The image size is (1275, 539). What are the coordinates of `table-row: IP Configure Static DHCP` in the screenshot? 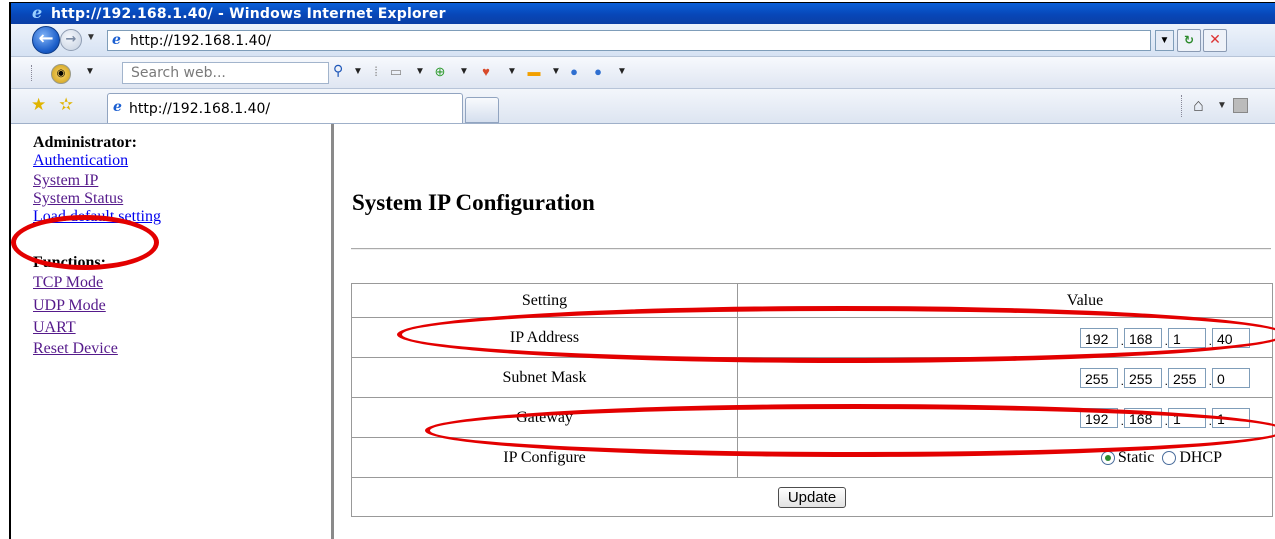 It's located at (812, 457).